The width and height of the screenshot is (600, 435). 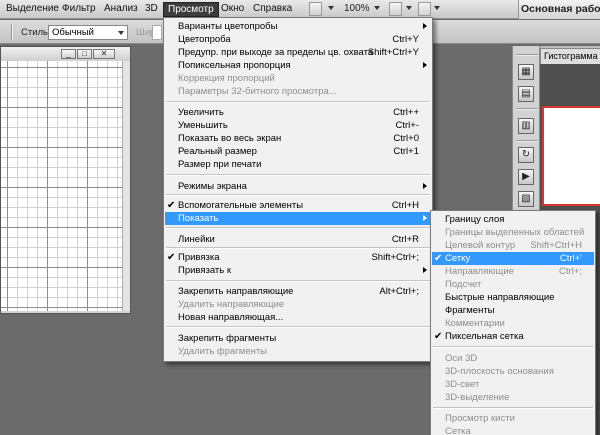 What do you see at coordinates (203, 125) in the screenshot?
I see `menu-item-label: Уменьшить` at bounding box center [203, 125].